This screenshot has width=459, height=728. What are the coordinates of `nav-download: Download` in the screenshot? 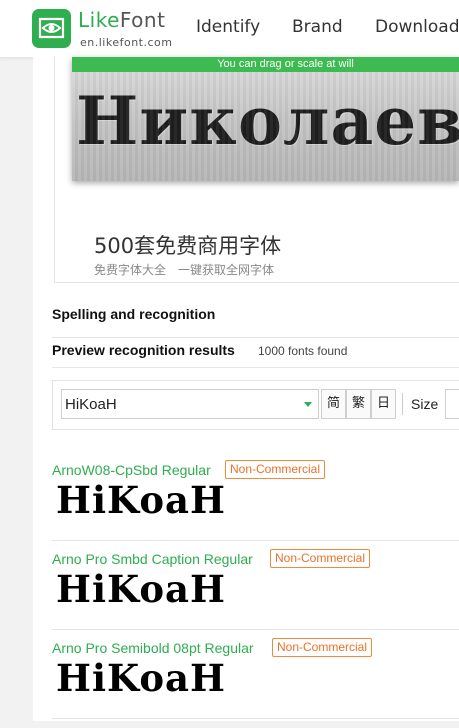 It's located at (417, 27).